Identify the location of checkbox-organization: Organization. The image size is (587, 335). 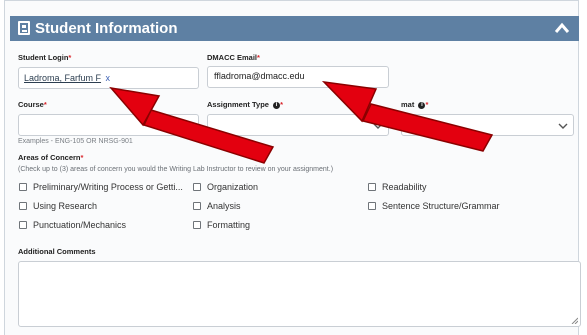
(225, 187).